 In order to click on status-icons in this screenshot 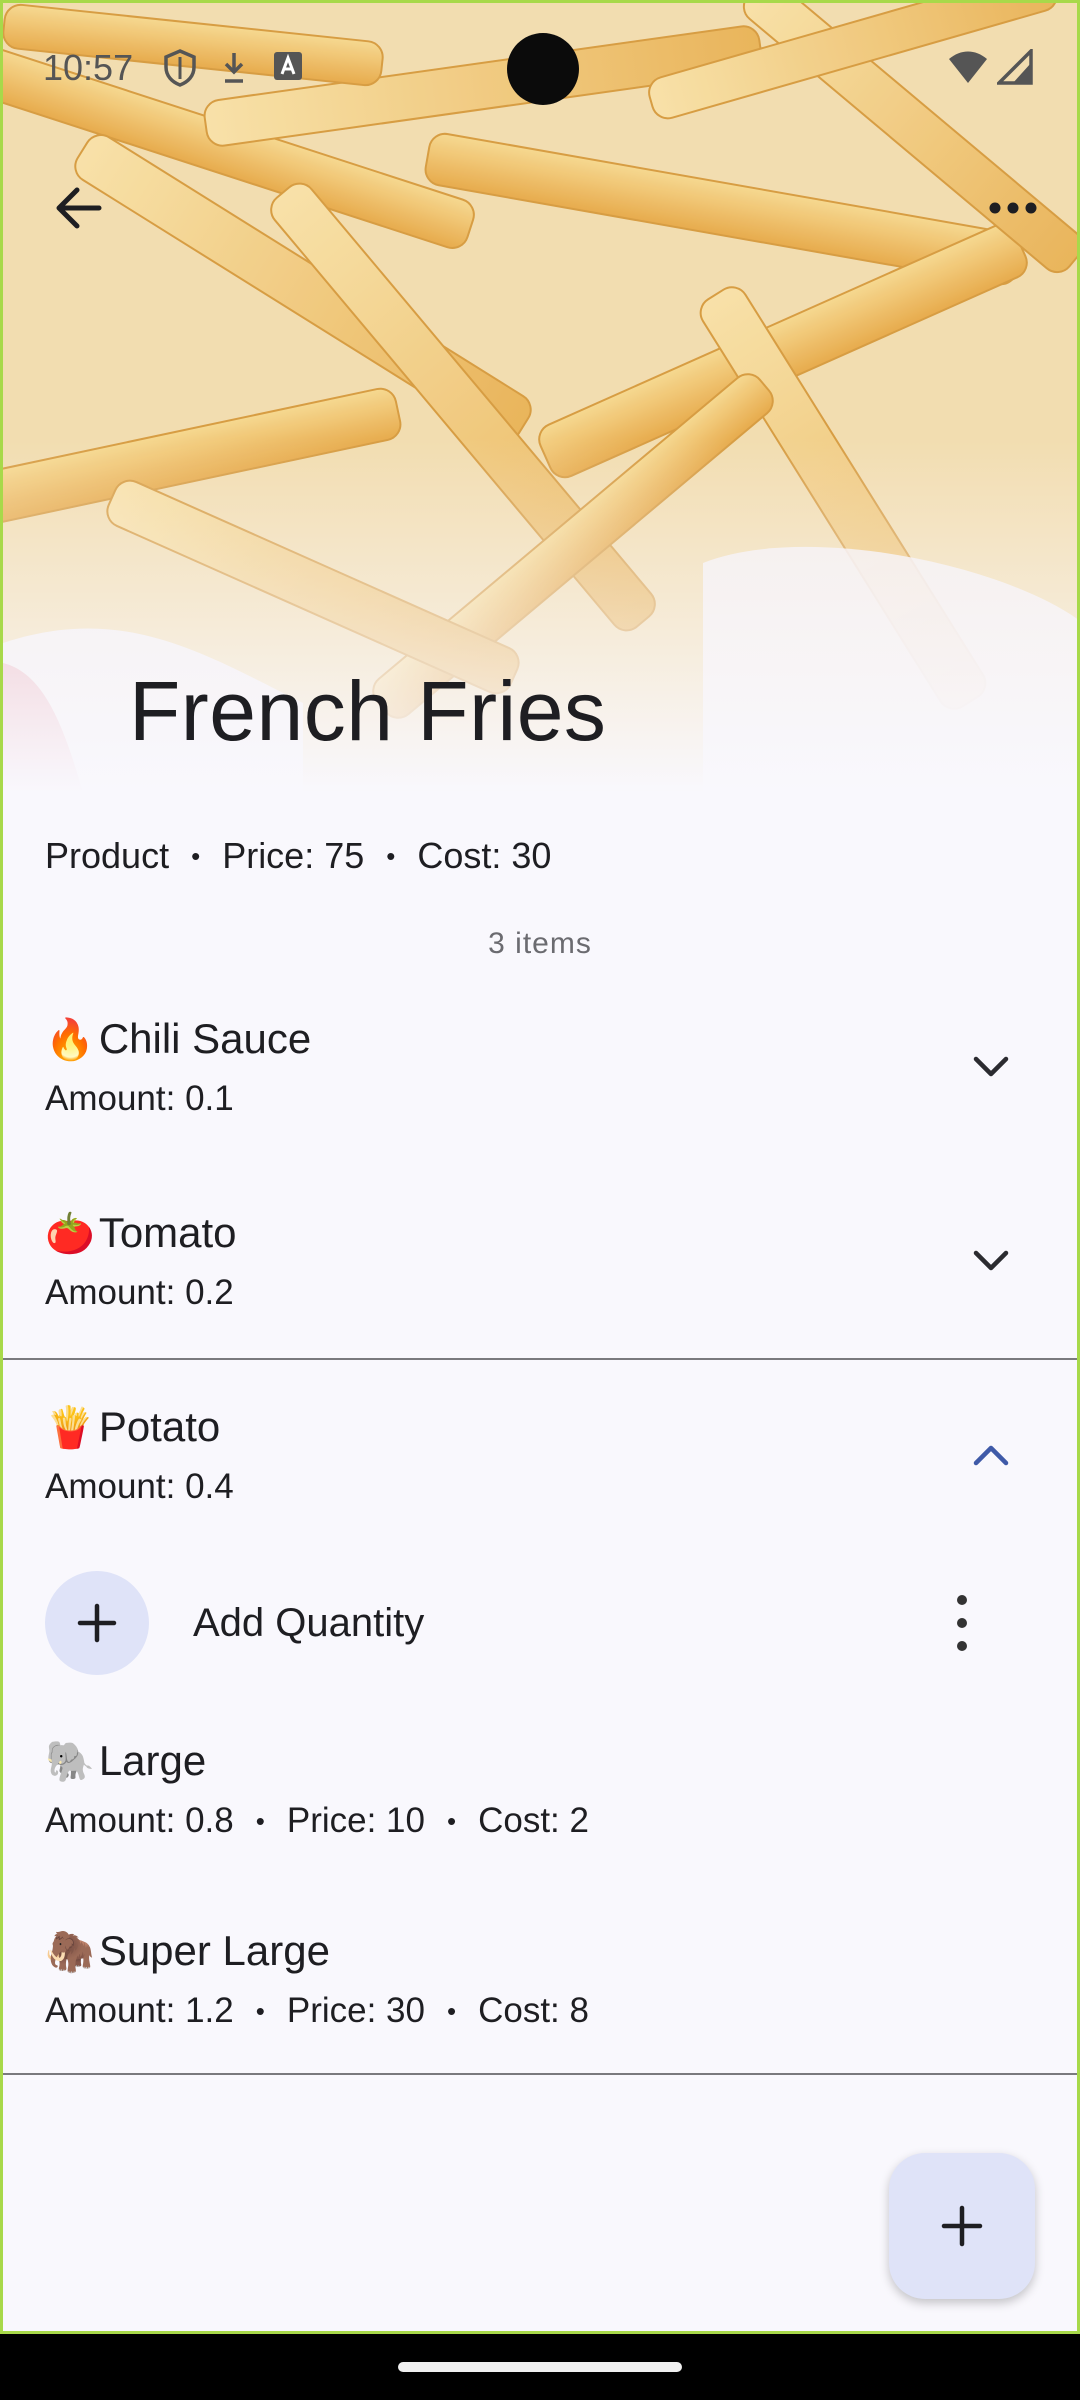, I will do `click(234, 70)`.